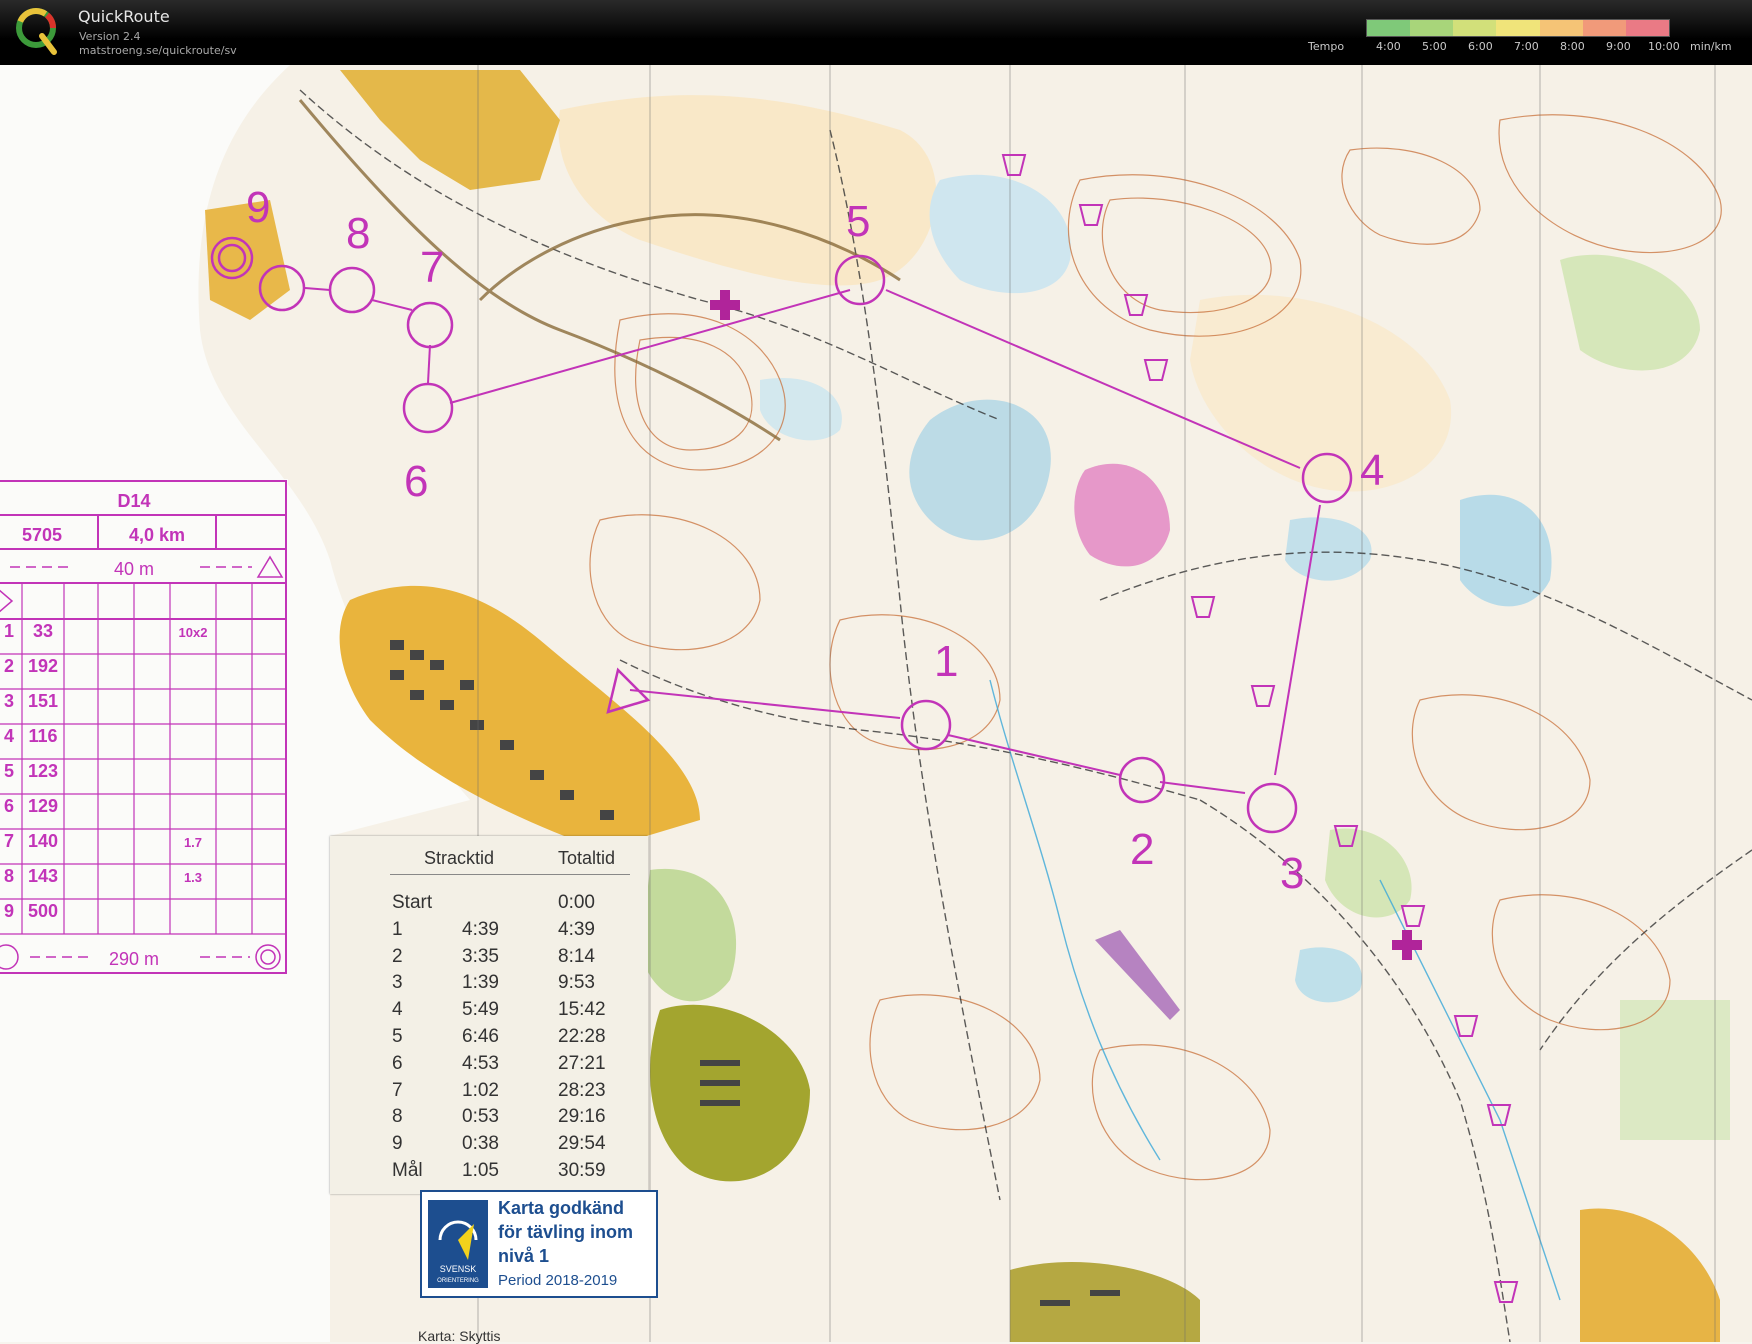 The image size is (1752, 1344). I want to click on control-desc-number: 9, so click(9, 911).